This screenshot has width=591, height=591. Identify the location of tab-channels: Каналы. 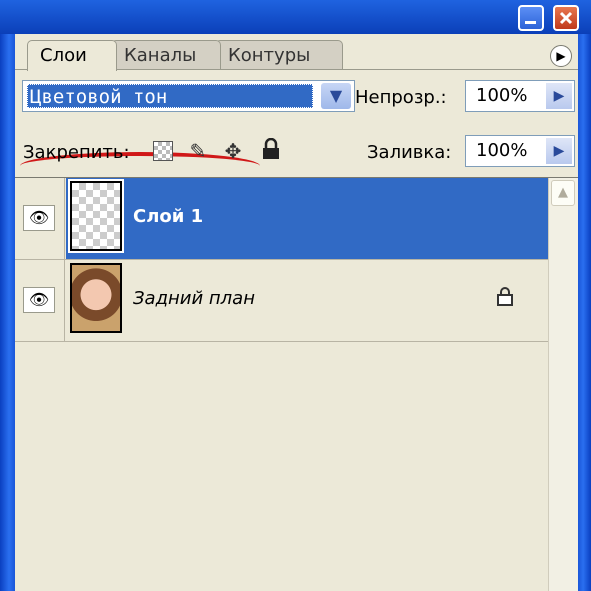
(166, 55).